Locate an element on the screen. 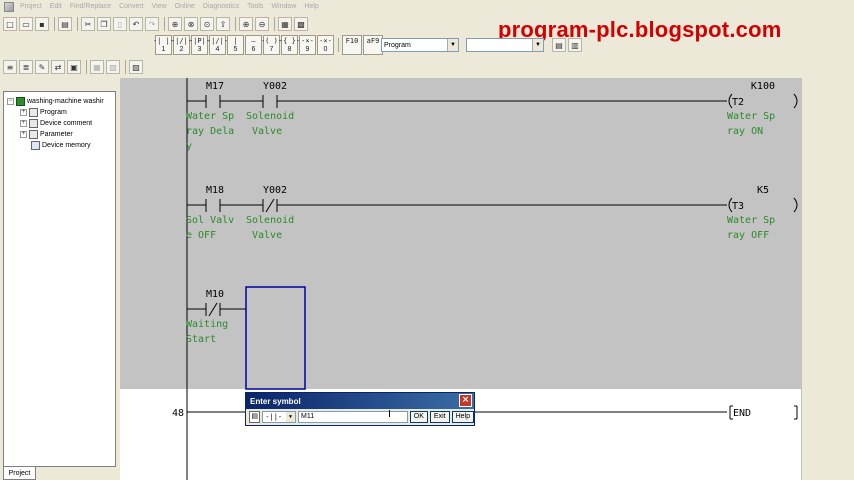 The image size is (854, 480). menu-project: Project is located at coordinates (31, 7).